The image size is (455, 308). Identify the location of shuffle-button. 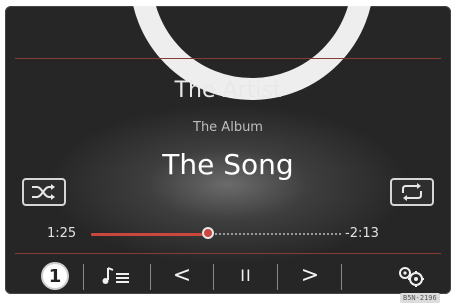
(44, 192).